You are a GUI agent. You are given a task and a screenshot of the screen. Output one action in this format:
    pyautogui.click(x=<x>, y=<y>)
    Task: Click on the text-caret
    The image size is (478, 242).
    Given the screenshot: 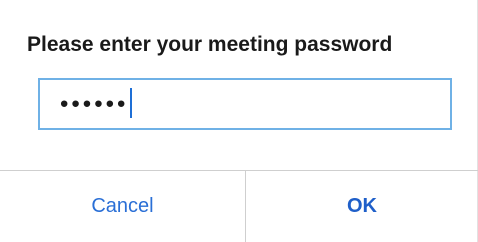 What is the action you would take?
    pyautogui.click(x=131, y=103)
    